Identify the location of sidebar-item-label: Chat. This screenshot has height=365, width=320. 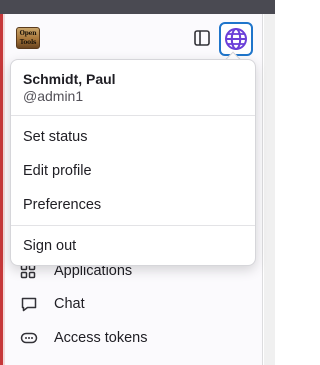
(69, 304).